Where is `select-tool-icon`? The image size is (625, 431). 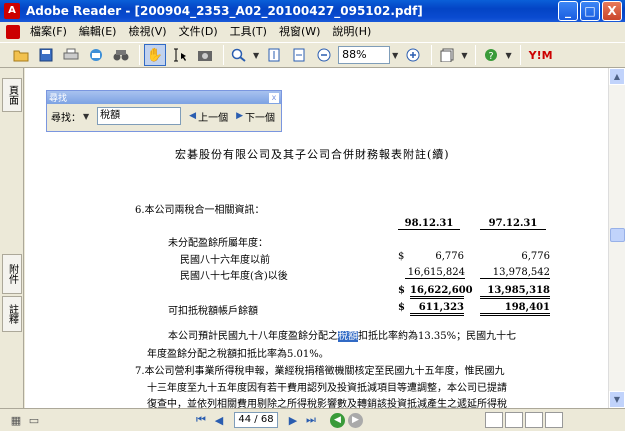 select-tool-icon is located at coordinates (180, 55).